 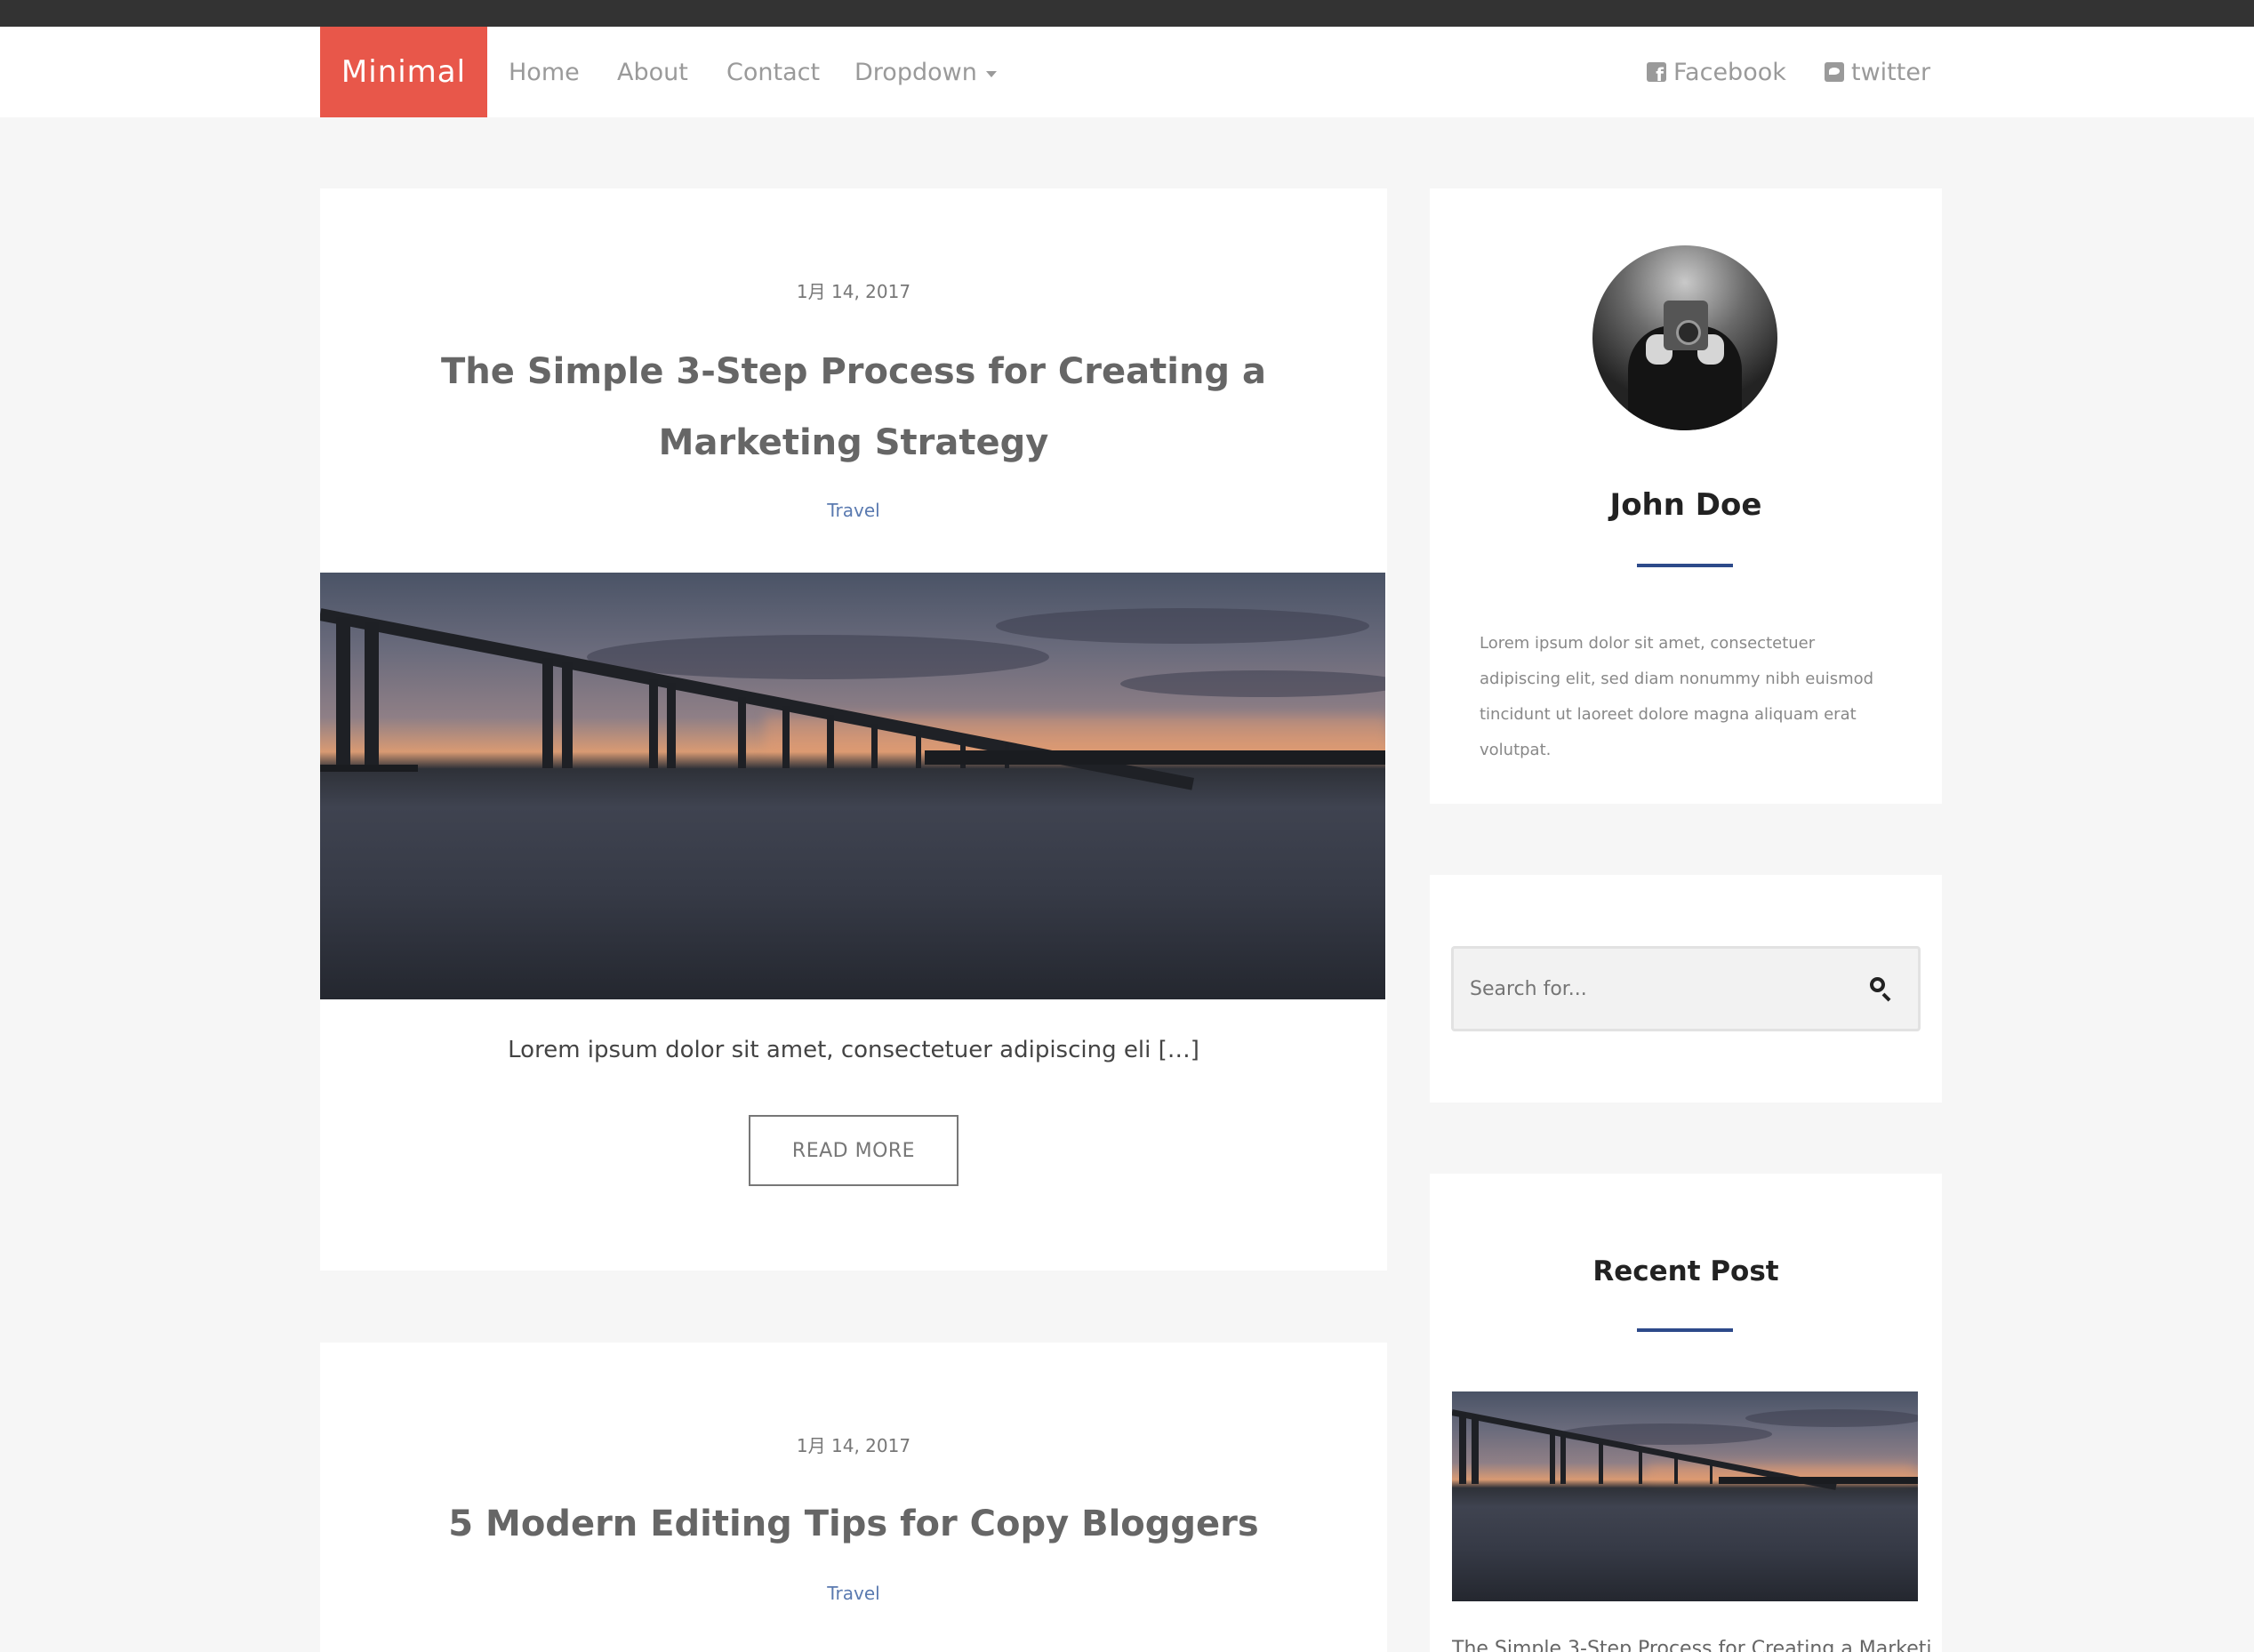 I want to click on nav-about: About, so click(x=652, y=72).